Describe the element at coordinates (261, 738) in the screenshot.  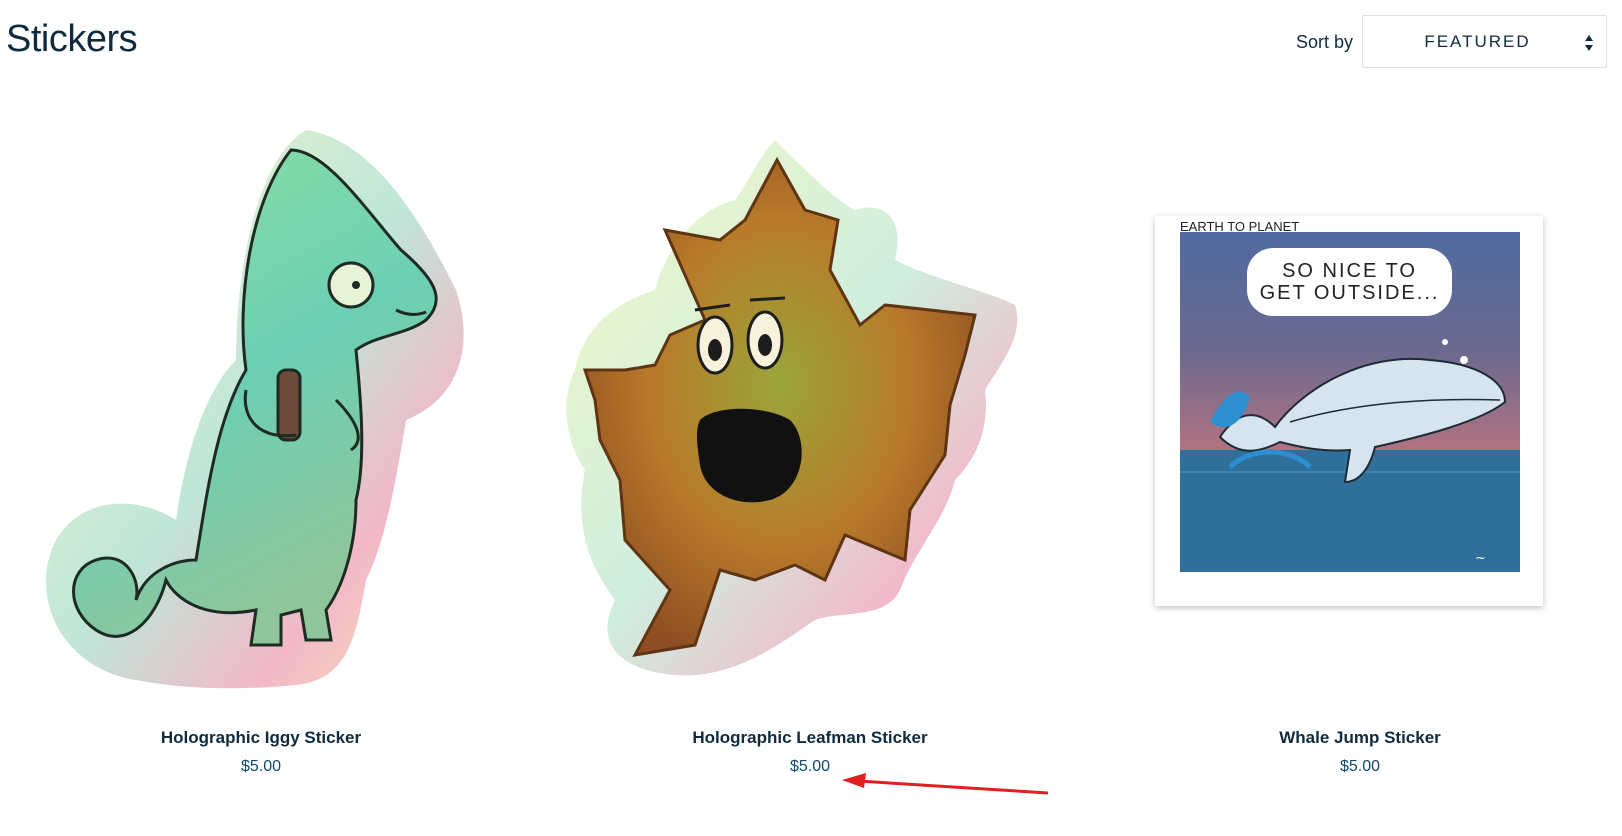
I see `product-name: Holographic Iggy Sticker` at that location.